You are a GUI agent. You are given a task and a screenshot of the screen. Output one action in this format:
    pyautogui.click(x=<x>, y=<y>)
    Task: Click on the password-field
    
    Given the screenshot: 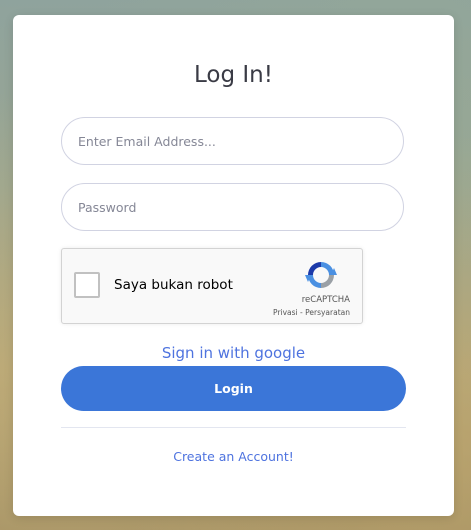 What is the action you would take?
    pyautogui.click(x=232, y=207)
    